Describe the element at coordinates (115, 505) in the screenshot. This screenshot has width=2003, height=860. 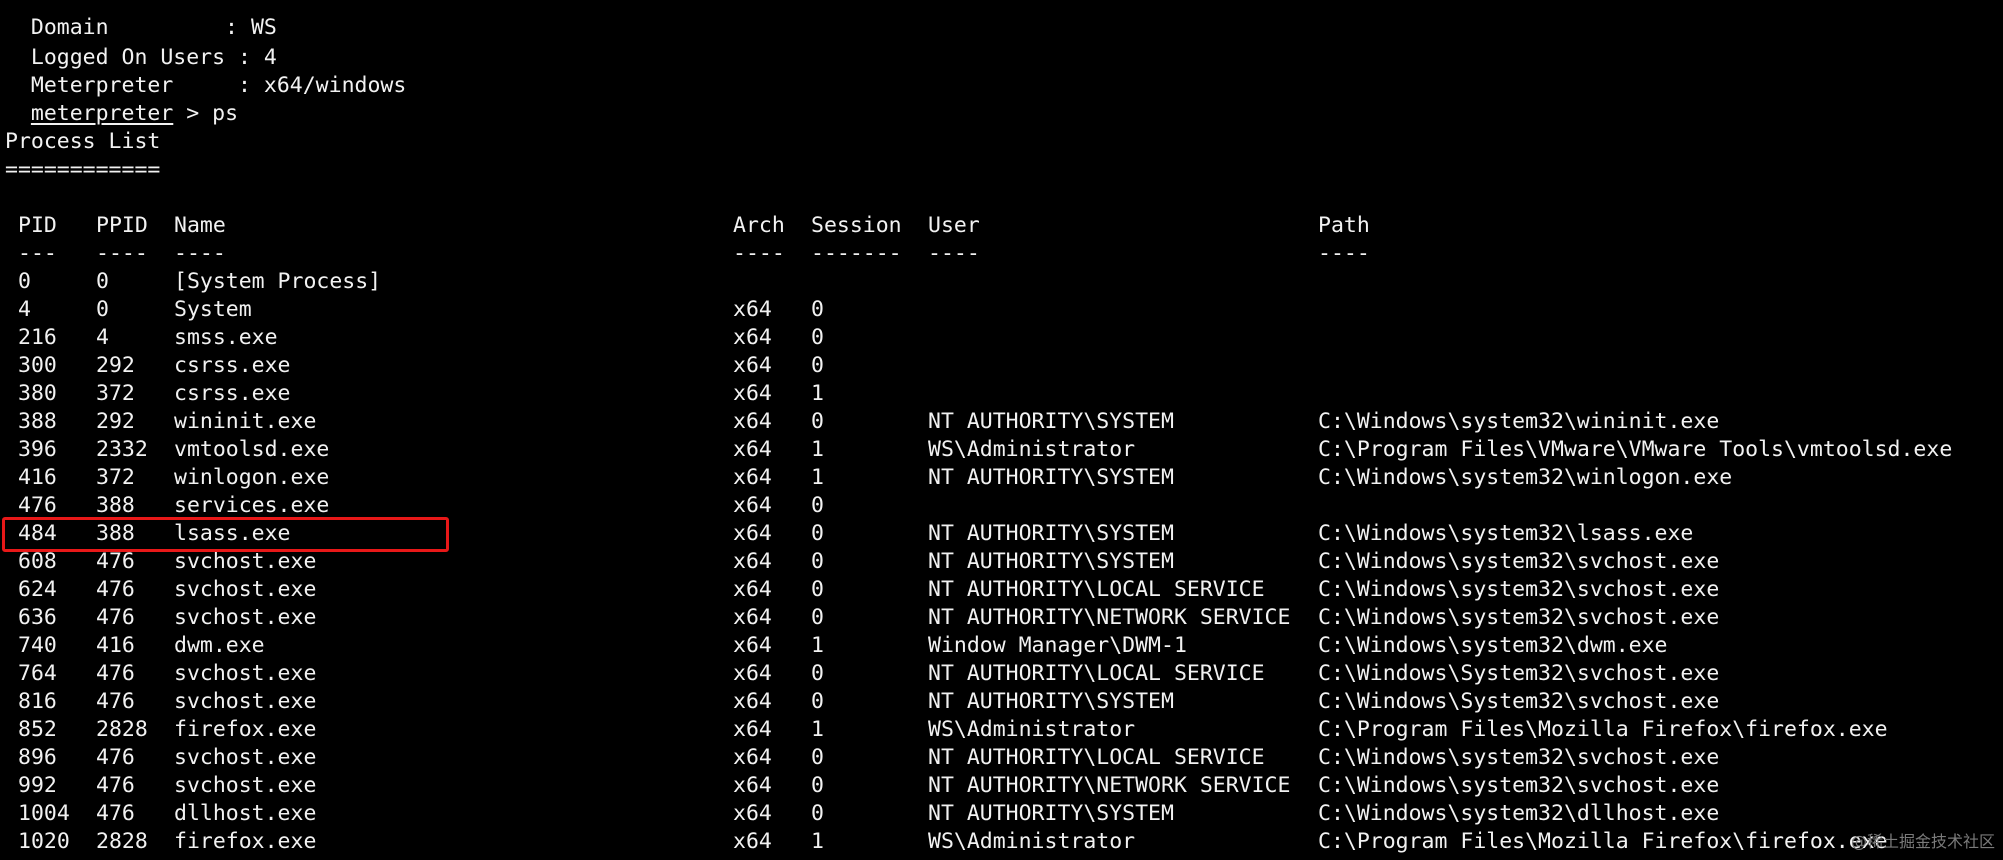
I see `cell-ppid: 388` at that location.